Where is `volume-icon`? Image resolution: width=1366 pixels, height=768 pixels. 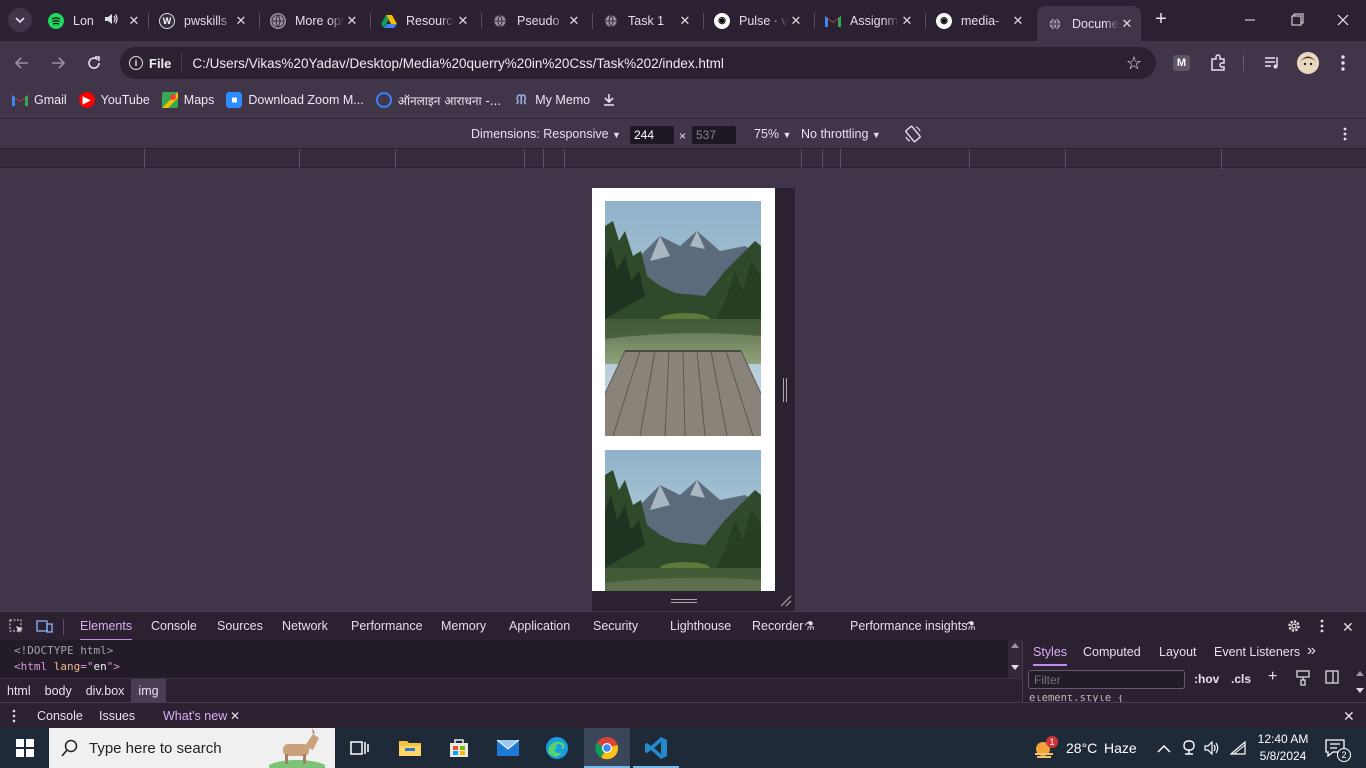 volume-icon is located at coordinates (1212, 749).